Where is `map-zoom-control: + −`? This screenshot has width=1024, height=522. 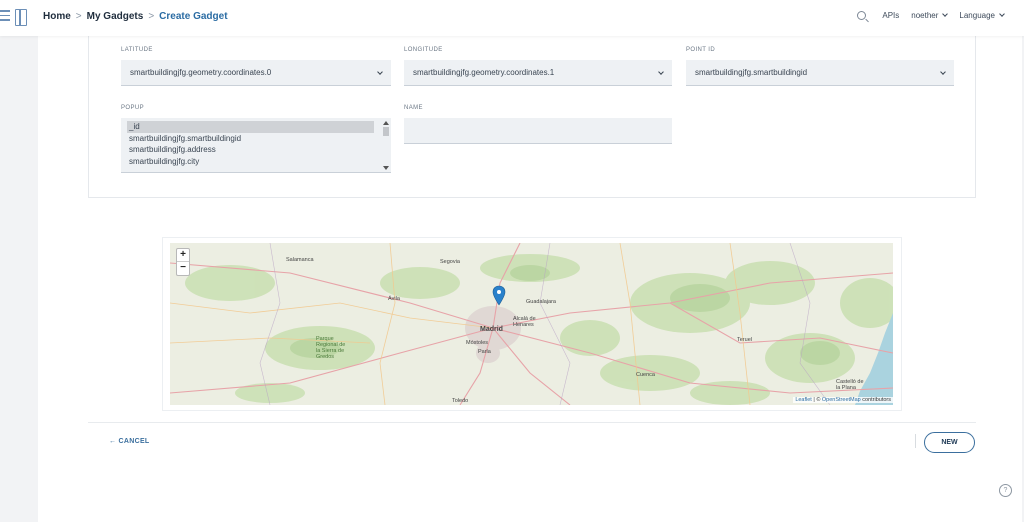 map-zoom-control: + − is located at coordinates (183, 262).